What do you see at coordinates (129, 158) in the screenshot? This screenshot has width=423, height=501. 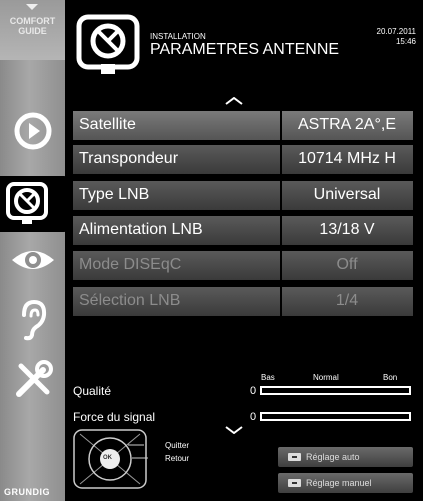 I see `setting-label: Transpondeur` at bounding box center [129, 158].